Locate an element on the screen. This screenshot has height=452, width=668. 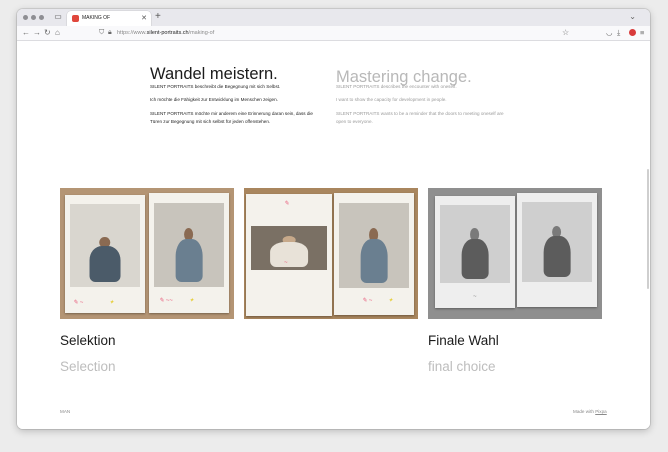
caption-final-de: Finale Wahl is located at coordinates (463, 340).